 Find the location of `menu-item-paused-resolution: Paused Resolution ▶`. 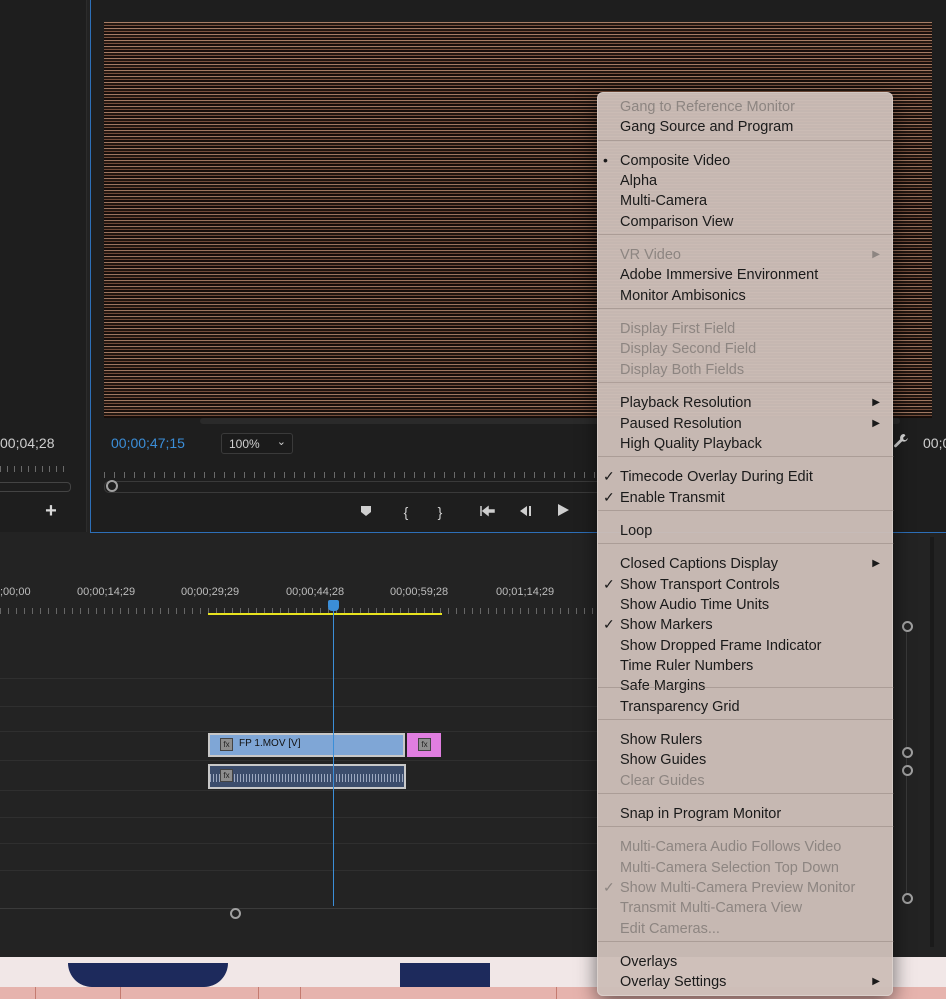

menu-item-paused-resolution: Paused Resolution ▶ is located at coordinates (746, 424).